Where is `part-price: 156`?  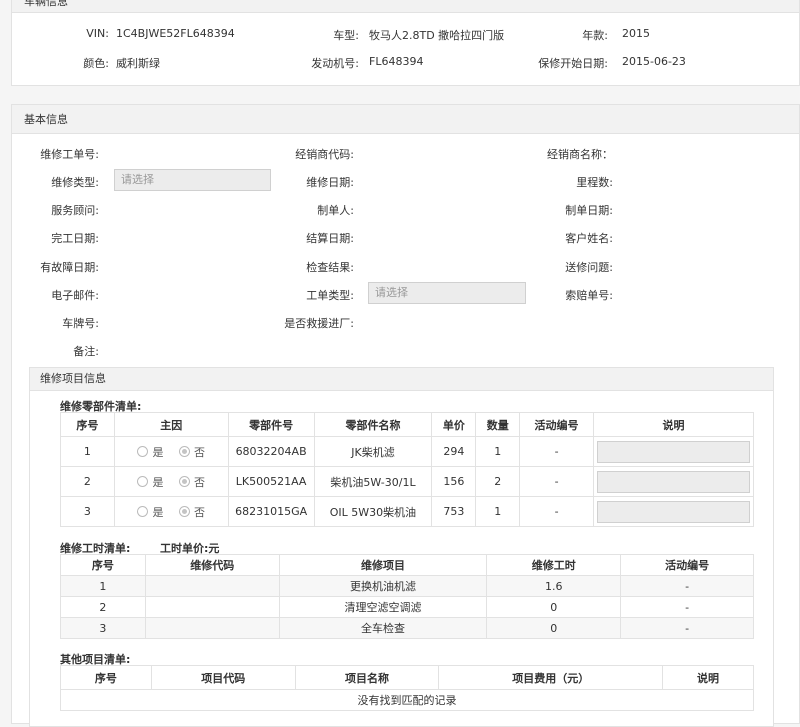
part-price: 156 is located at coordinates (454, 481).